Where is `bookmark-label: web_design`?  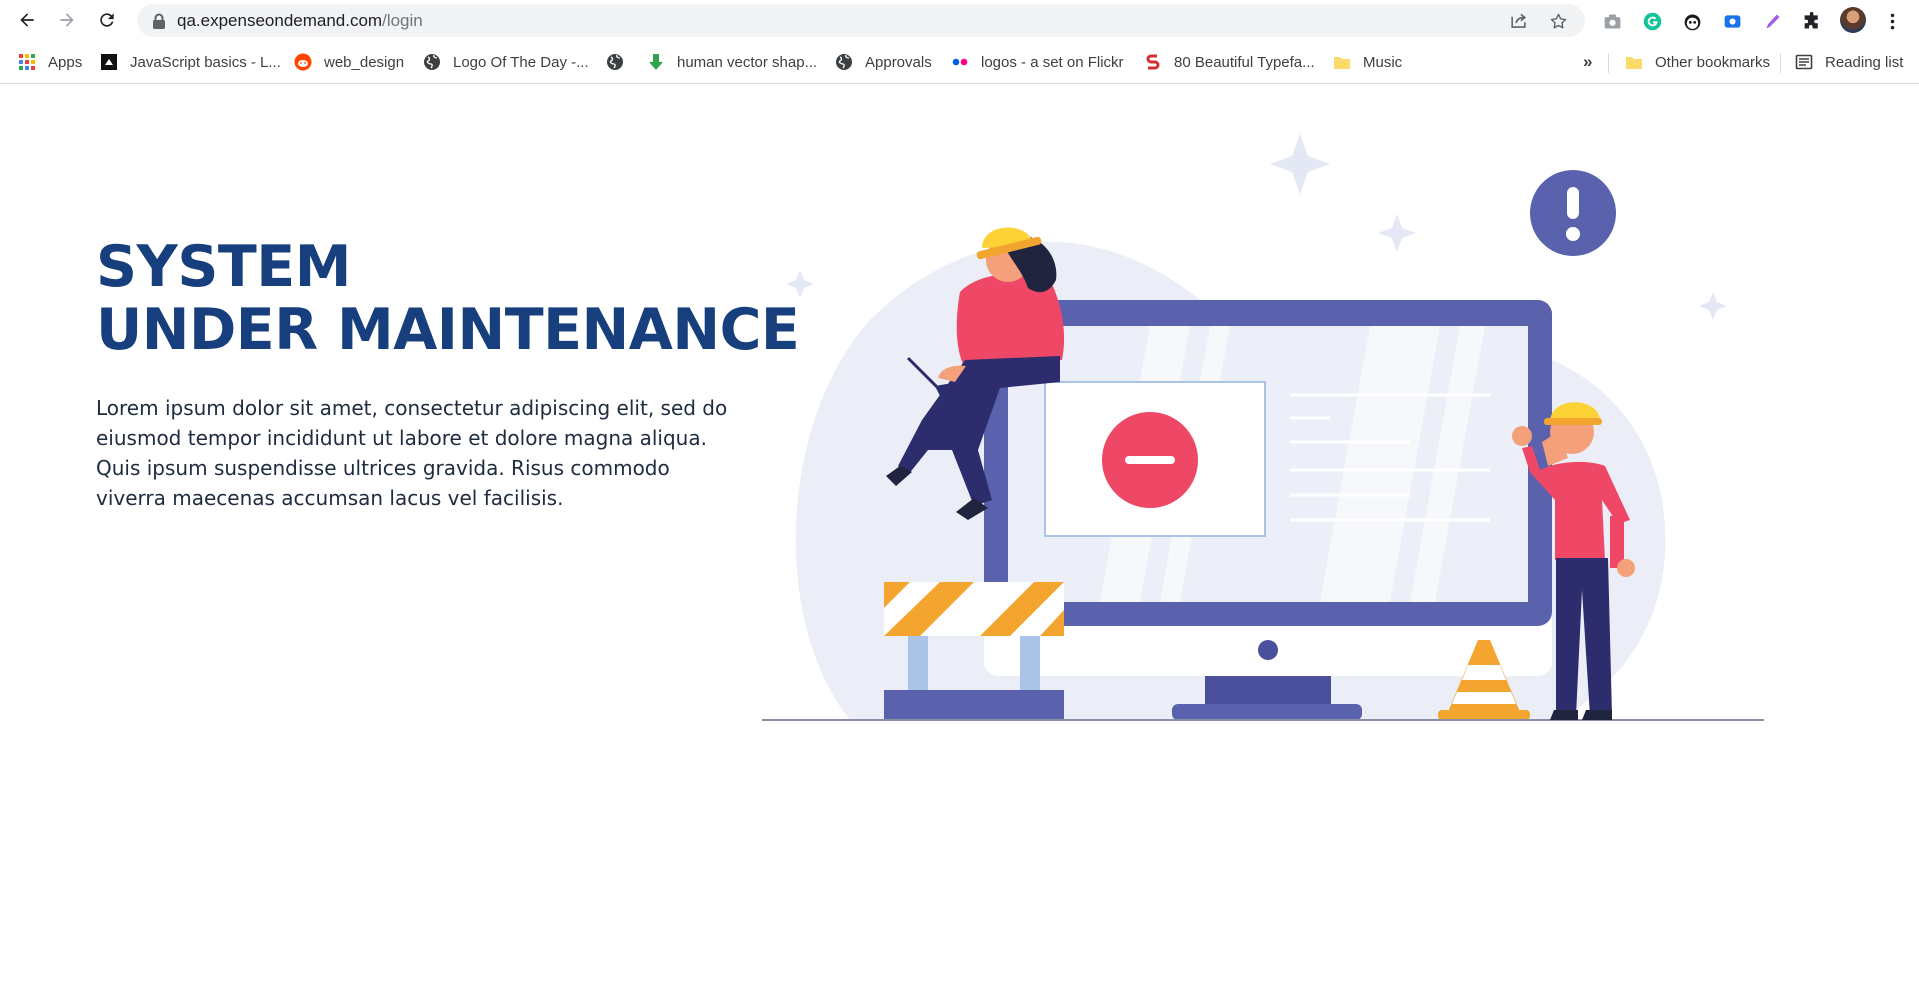
bookmark-label: web_design is located at coordinates (364, 62).